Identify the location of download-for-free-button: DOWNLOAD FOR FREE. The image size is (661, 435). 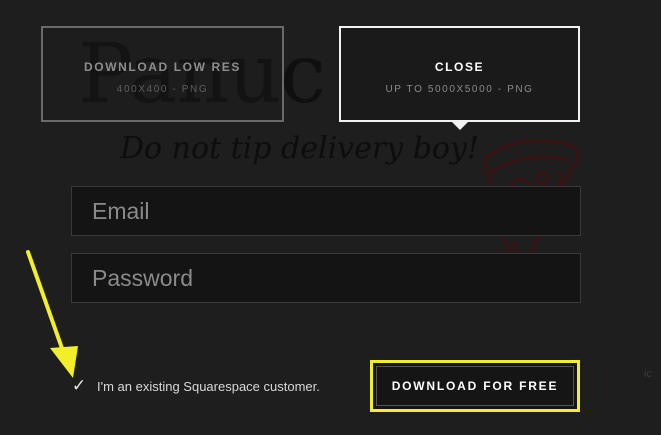
(475, 386).